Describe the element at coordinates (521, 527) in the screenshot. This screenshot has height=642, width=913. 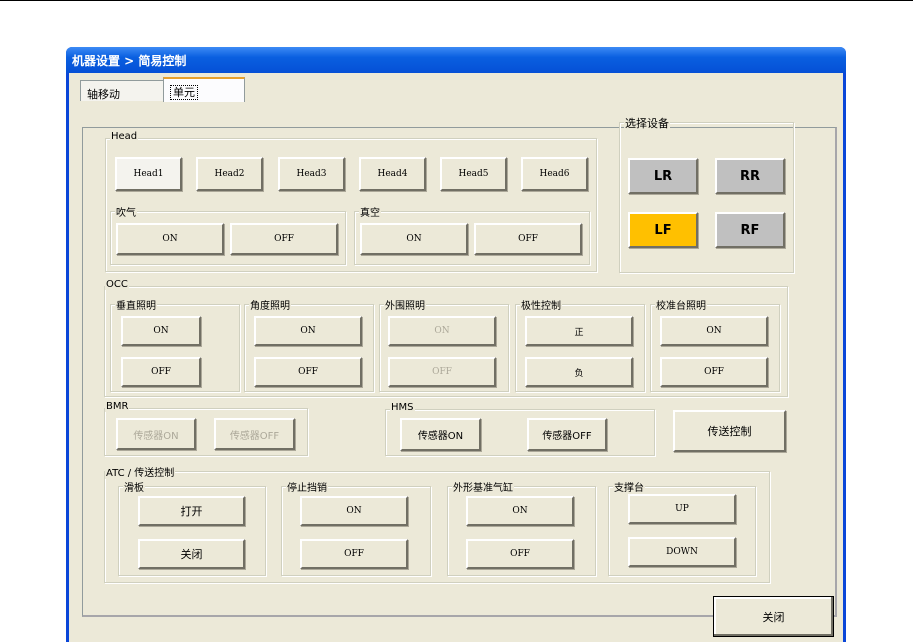
I see `outline-cylinder-group: 外形基准气缸 ON OFF` at that location.